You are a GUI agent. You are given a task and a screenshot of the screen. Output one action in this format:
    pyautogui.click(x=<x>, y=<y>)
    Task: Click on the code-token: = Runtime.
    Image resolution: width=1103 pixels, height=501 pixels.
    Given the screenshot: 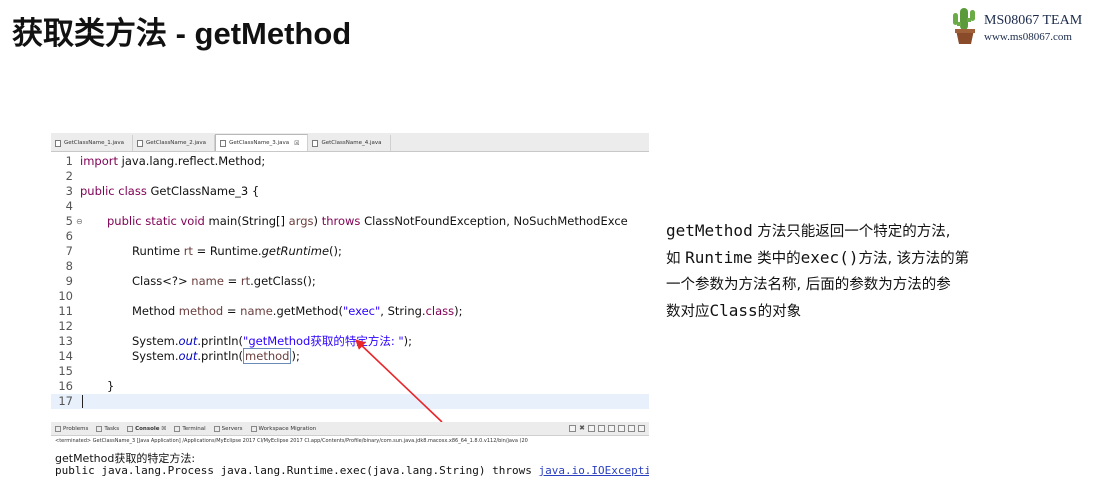 What is the action you would take?
    pyautogui.click(x=227, y=251)
    